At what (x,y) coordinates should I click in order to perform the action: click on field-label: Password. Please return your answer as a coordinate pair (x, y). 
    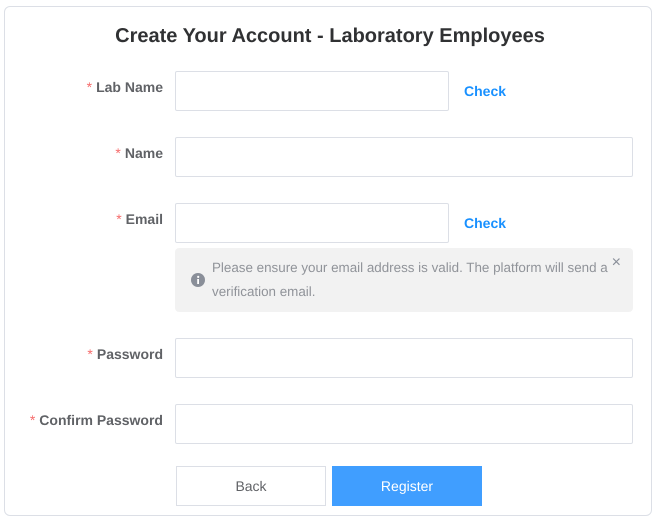
    Looking at the image, I should click on (129, 354).